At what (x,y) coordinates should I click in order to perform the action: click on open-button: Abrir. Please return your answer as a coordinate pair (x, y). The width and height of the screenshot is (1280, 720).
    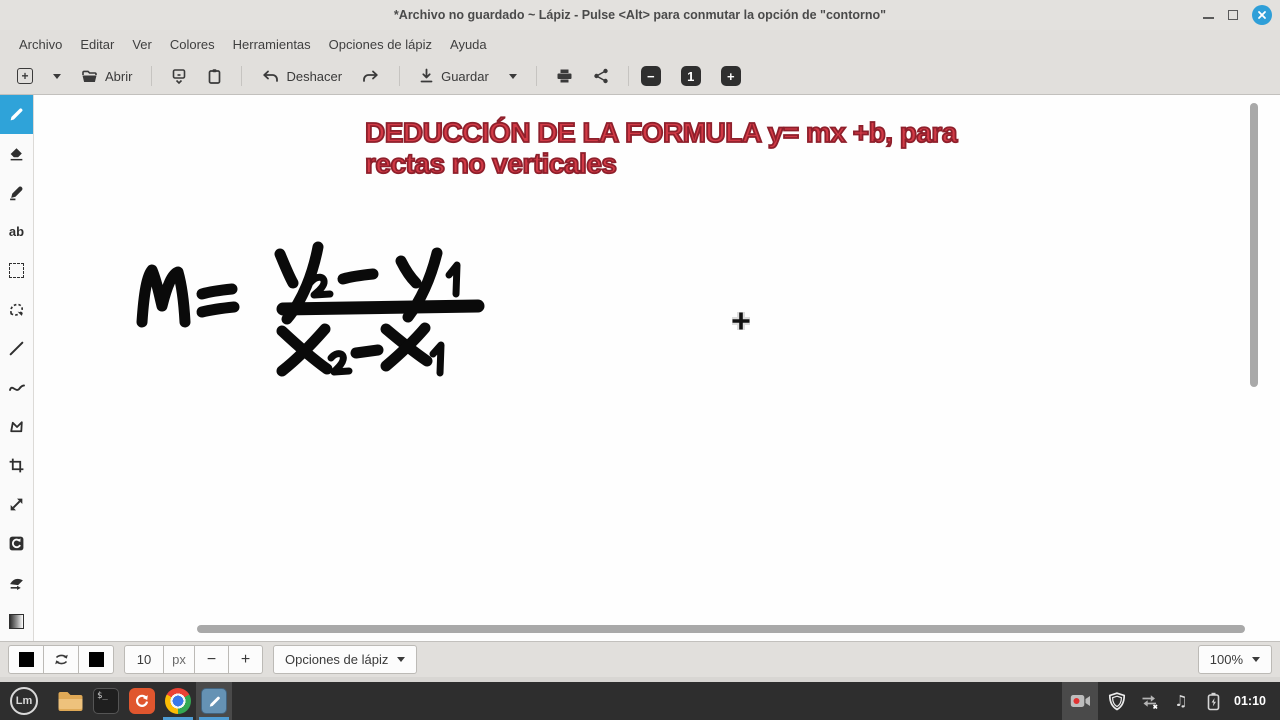
    Looking at the image, I should click on (106, 76).